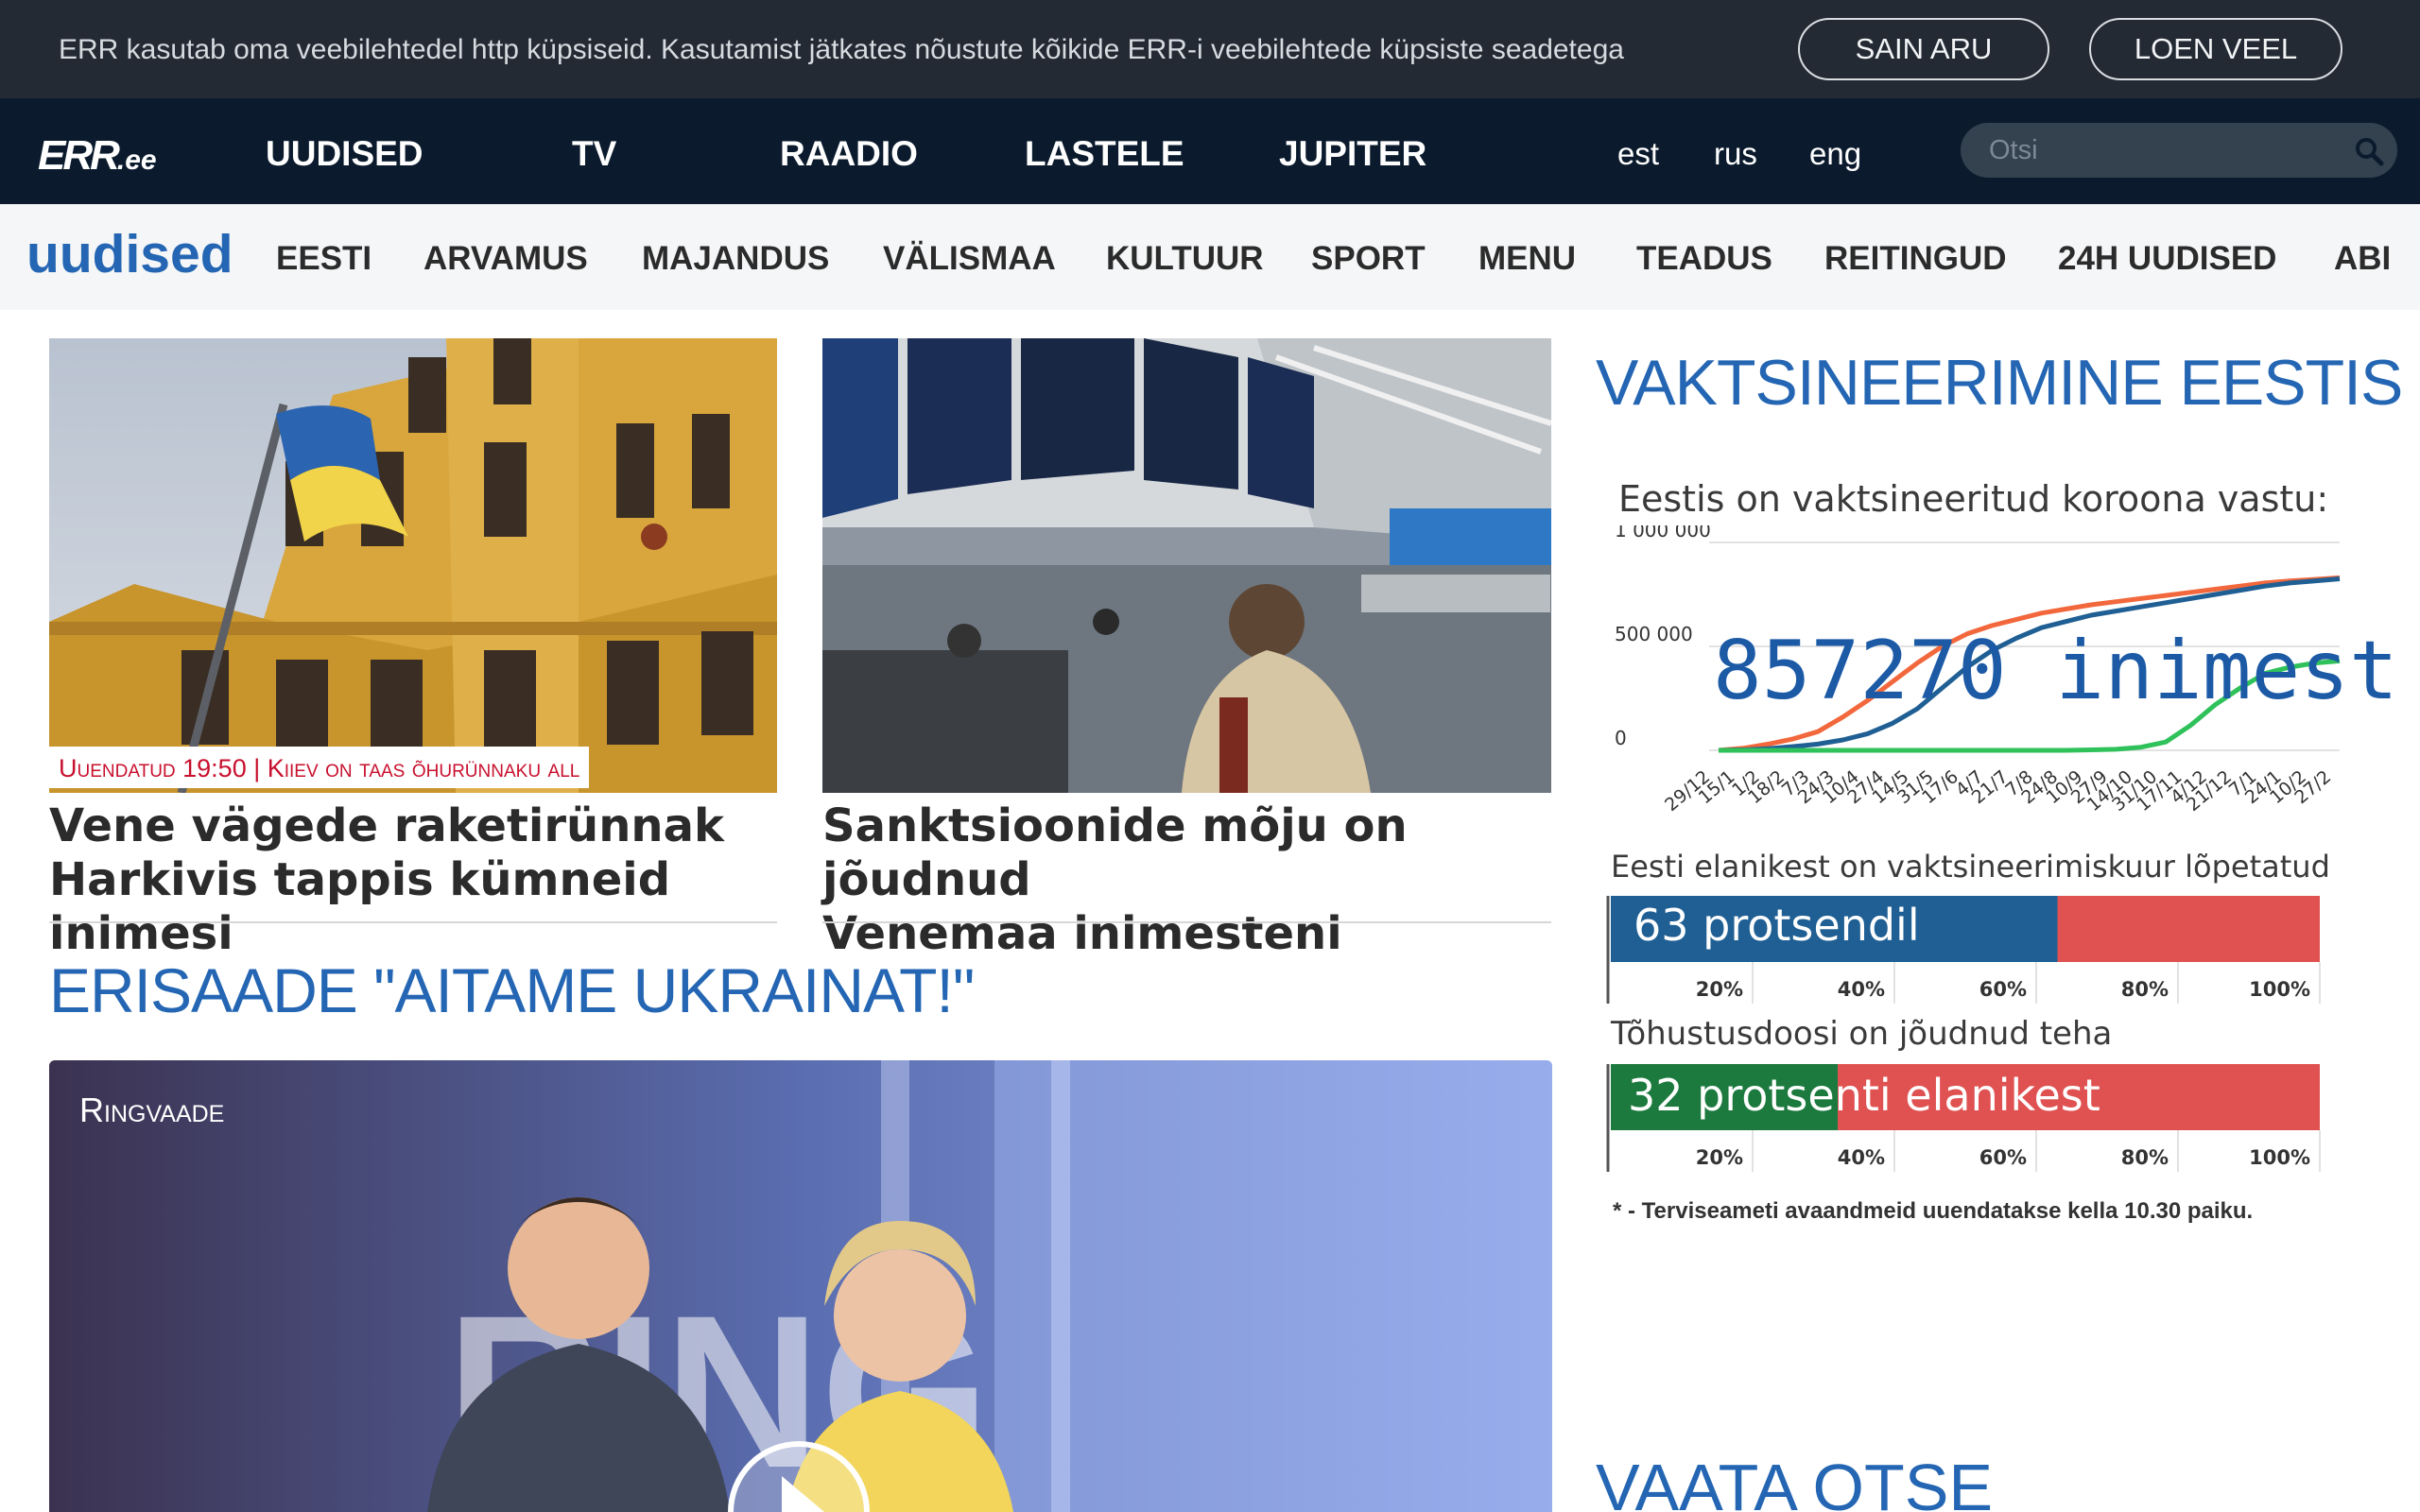 The height and width of the screenshot is (1512, 2420). What do you see at coordinates (1638, 154) in the screenshot?
I see `lang-est: est` at bounding box center [1638, 154].